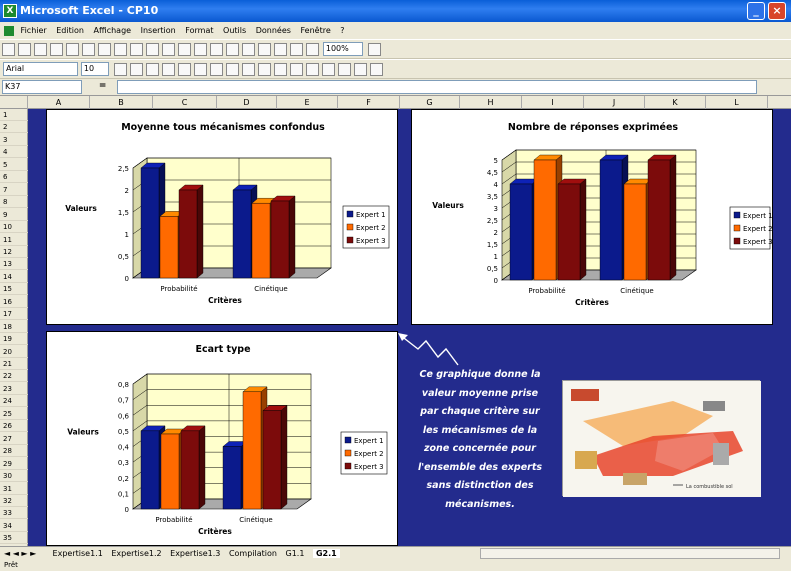 The image size is (791, 571). Describe the element at coordinates (14, 389) in the screenshot. I see `row-header-23: 23` at that location.